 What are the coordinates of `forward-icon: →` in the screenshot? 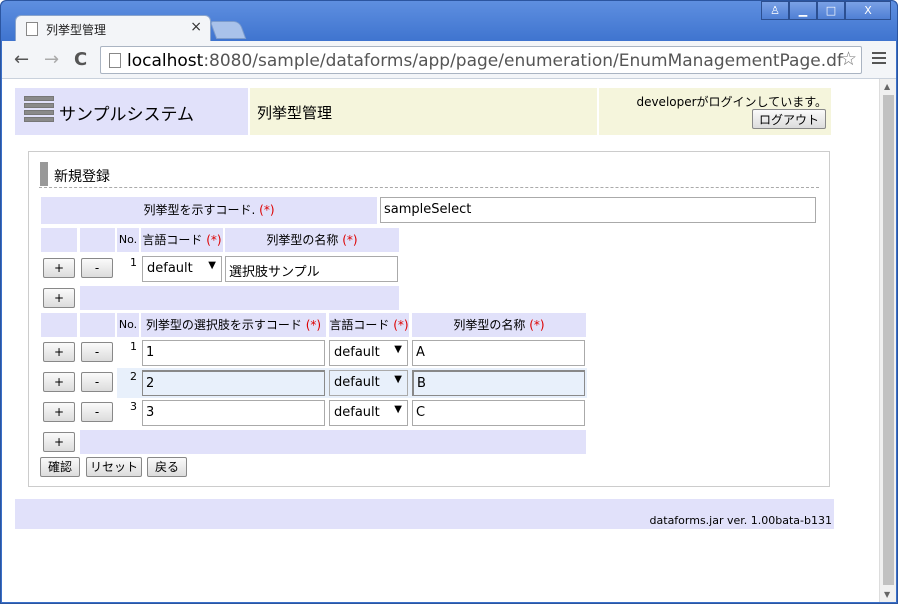 It's located at (51, 59).